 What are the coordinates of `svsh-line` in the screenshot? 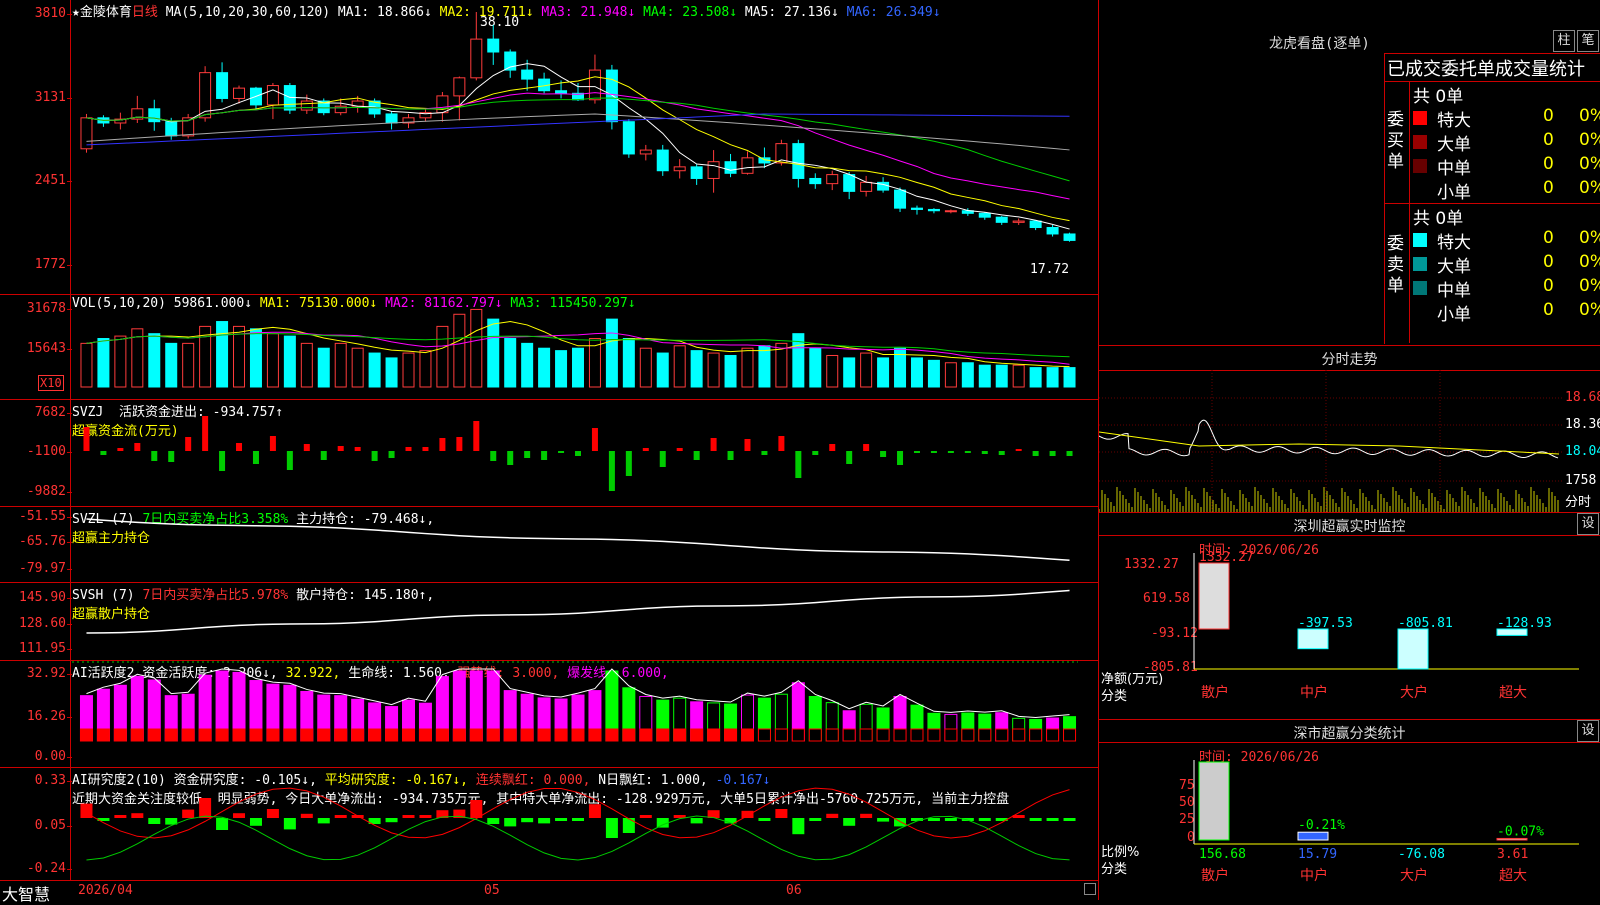 It's located at (578, 611).